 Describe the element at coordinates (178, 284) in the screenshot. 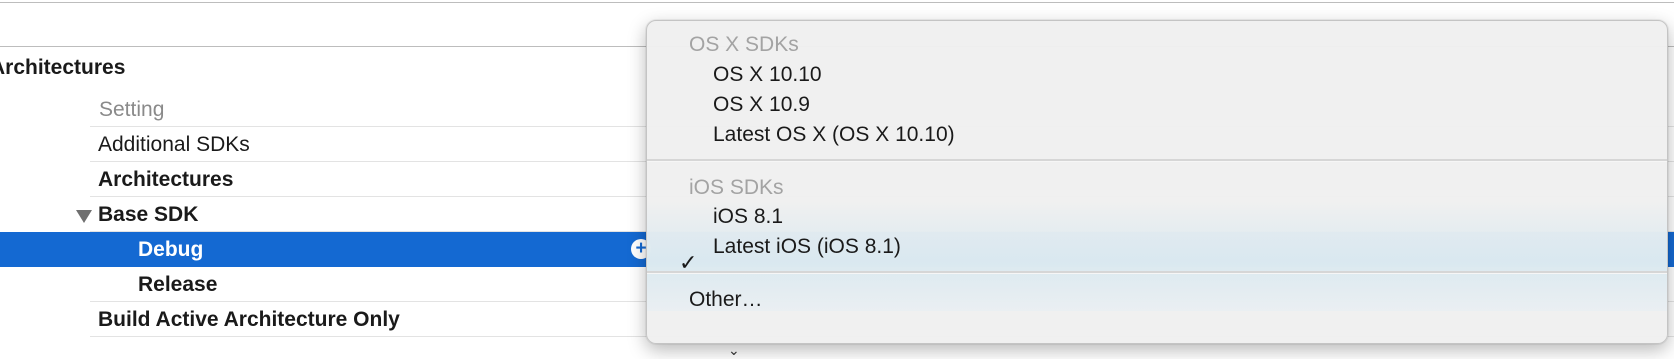

I see `row-label: Release` at that location.